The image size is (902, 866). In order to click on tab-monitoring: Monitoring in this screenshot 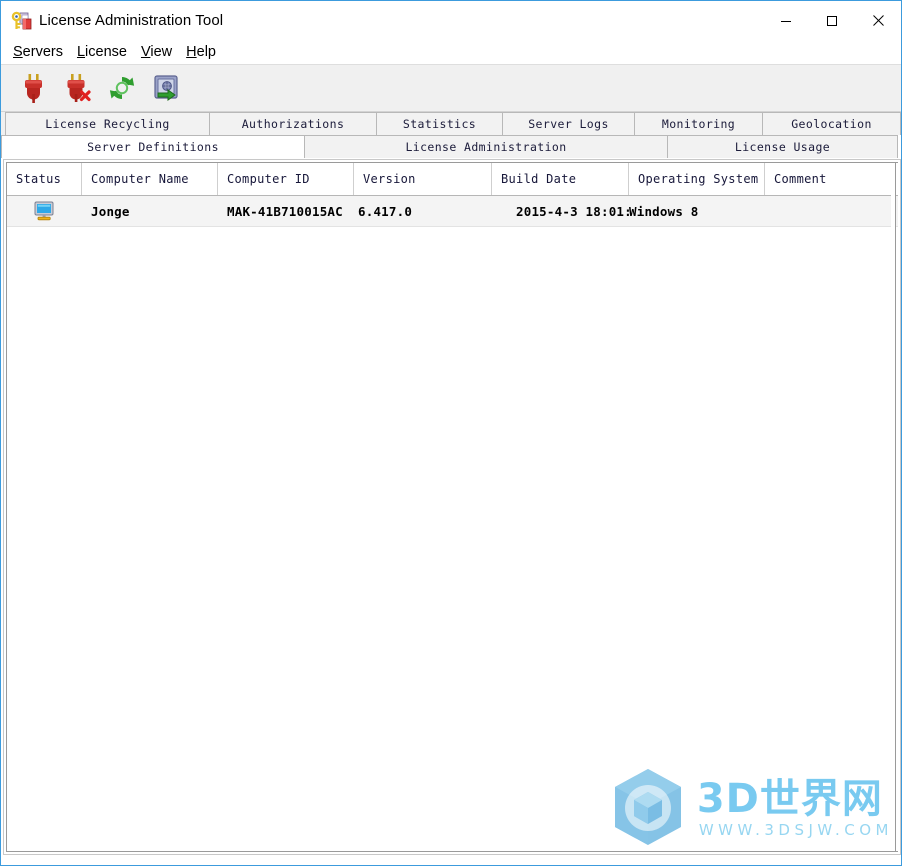, I will do `click(698, 123)`.